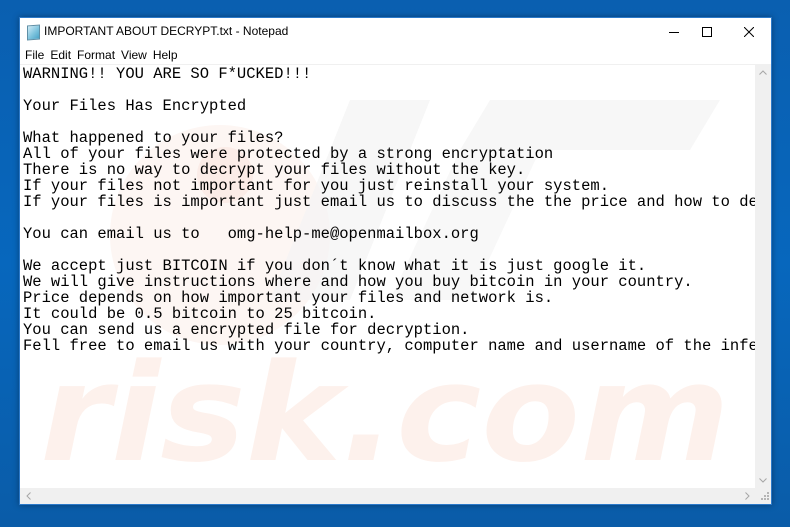  Describe the element at coordinates (96, 55) in the screenshot. I see `menu-format: Format` at that location.